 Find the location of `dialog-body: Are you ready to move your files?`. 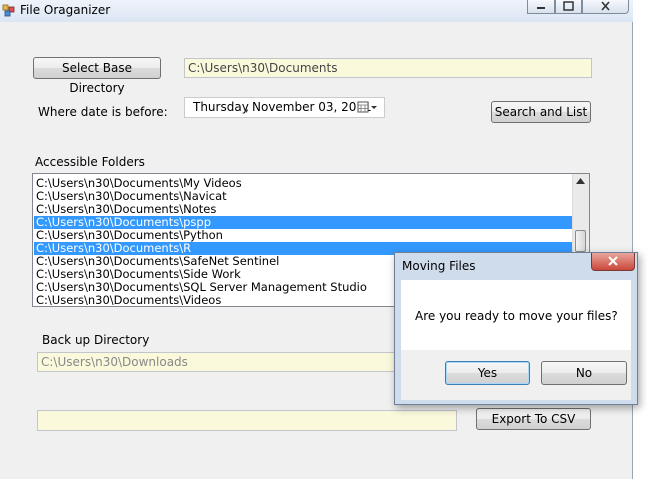

dialog-body: Are you ready to move your files? is located at coordinates (516, 315).